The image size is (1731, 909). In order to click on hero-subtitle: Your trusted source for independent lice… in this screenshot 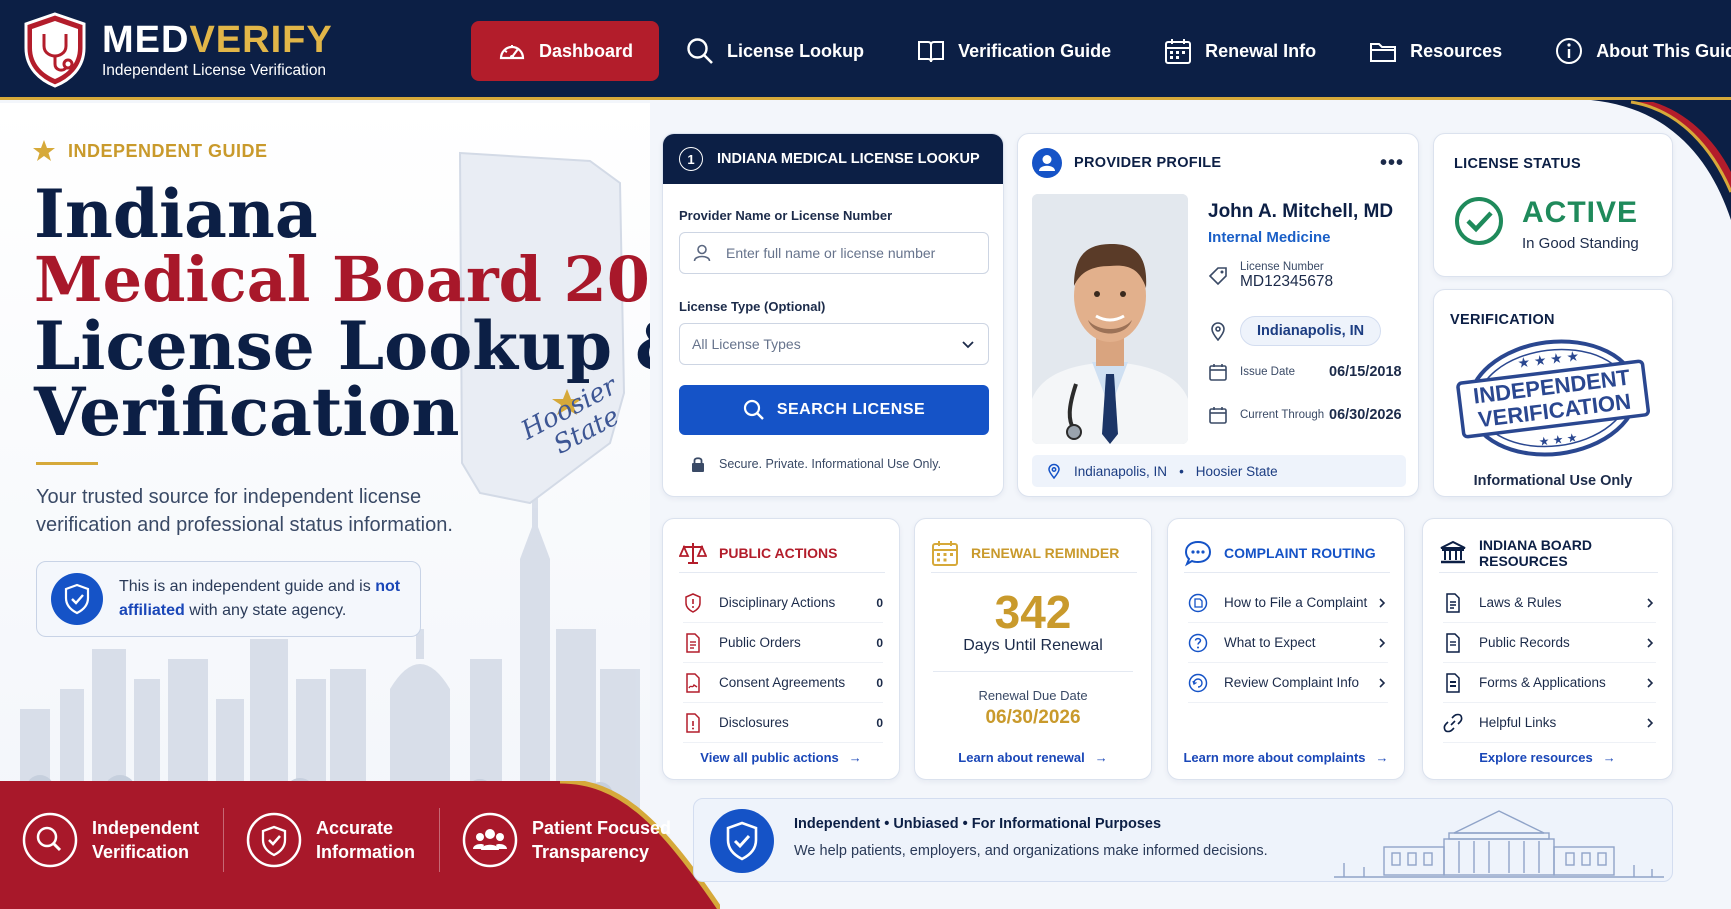, I will do `click(244, 511)`.